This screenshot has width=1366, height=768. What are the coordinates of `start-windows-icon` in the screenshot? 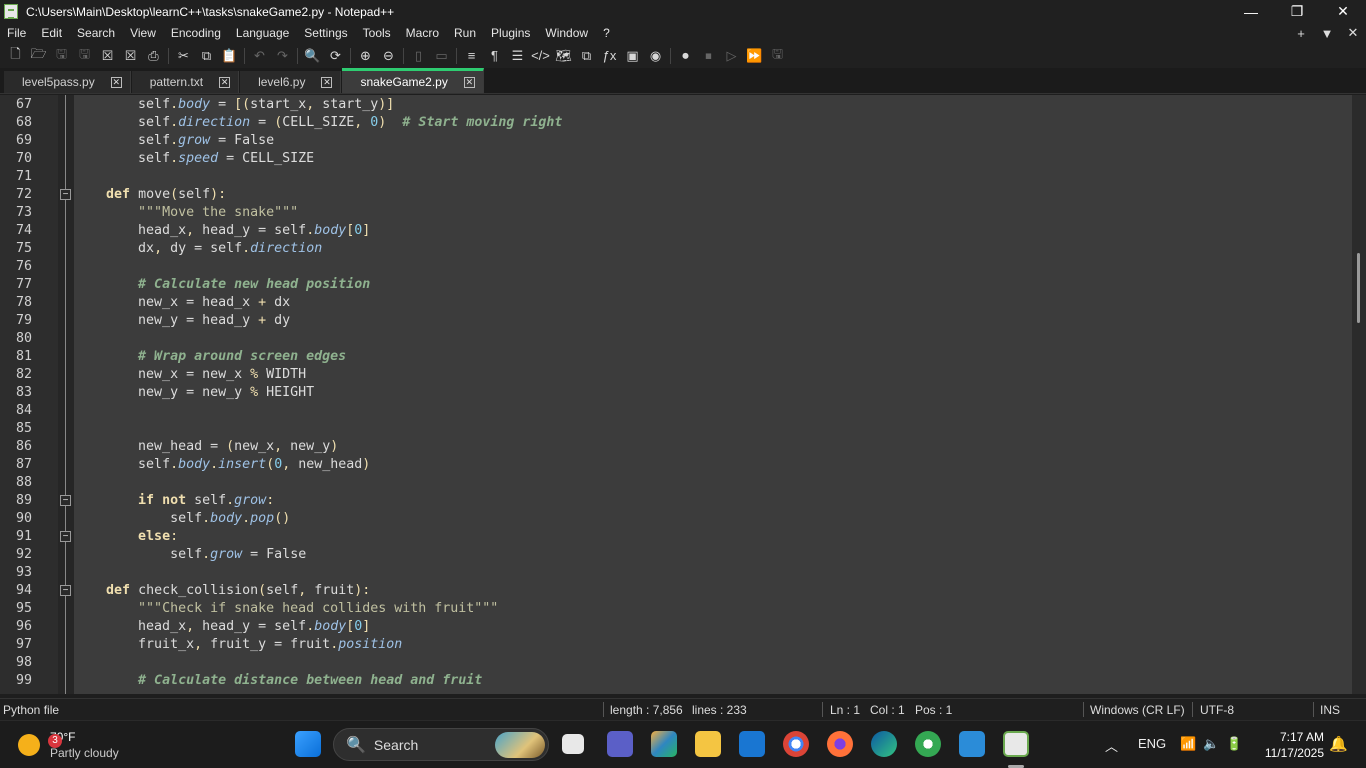 It's located at (308, 744).